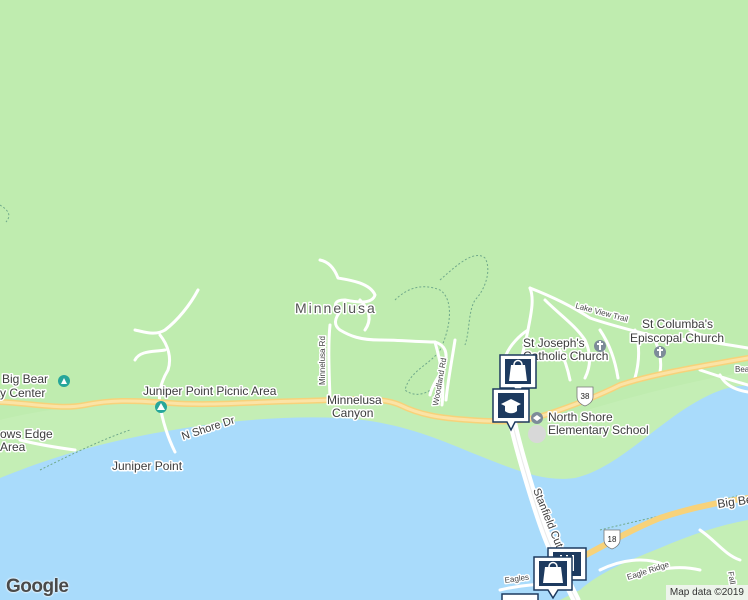  I want to click on road-label-bea: Bea, so click(741, 369).